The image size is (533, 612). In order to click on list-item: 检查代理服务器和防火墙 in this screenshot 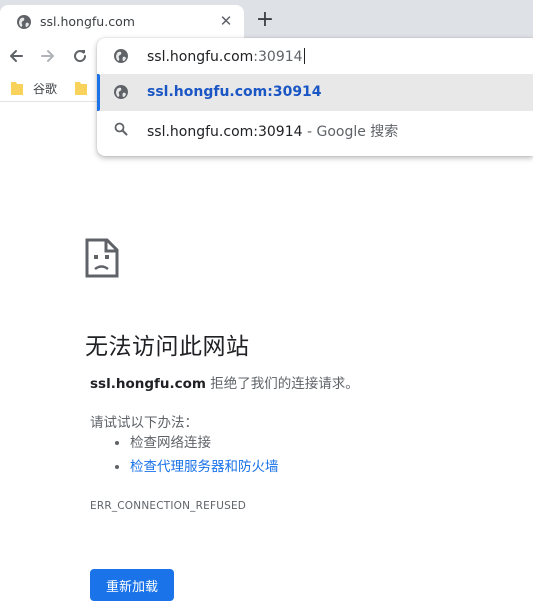, I will do `click(197, 470)`.